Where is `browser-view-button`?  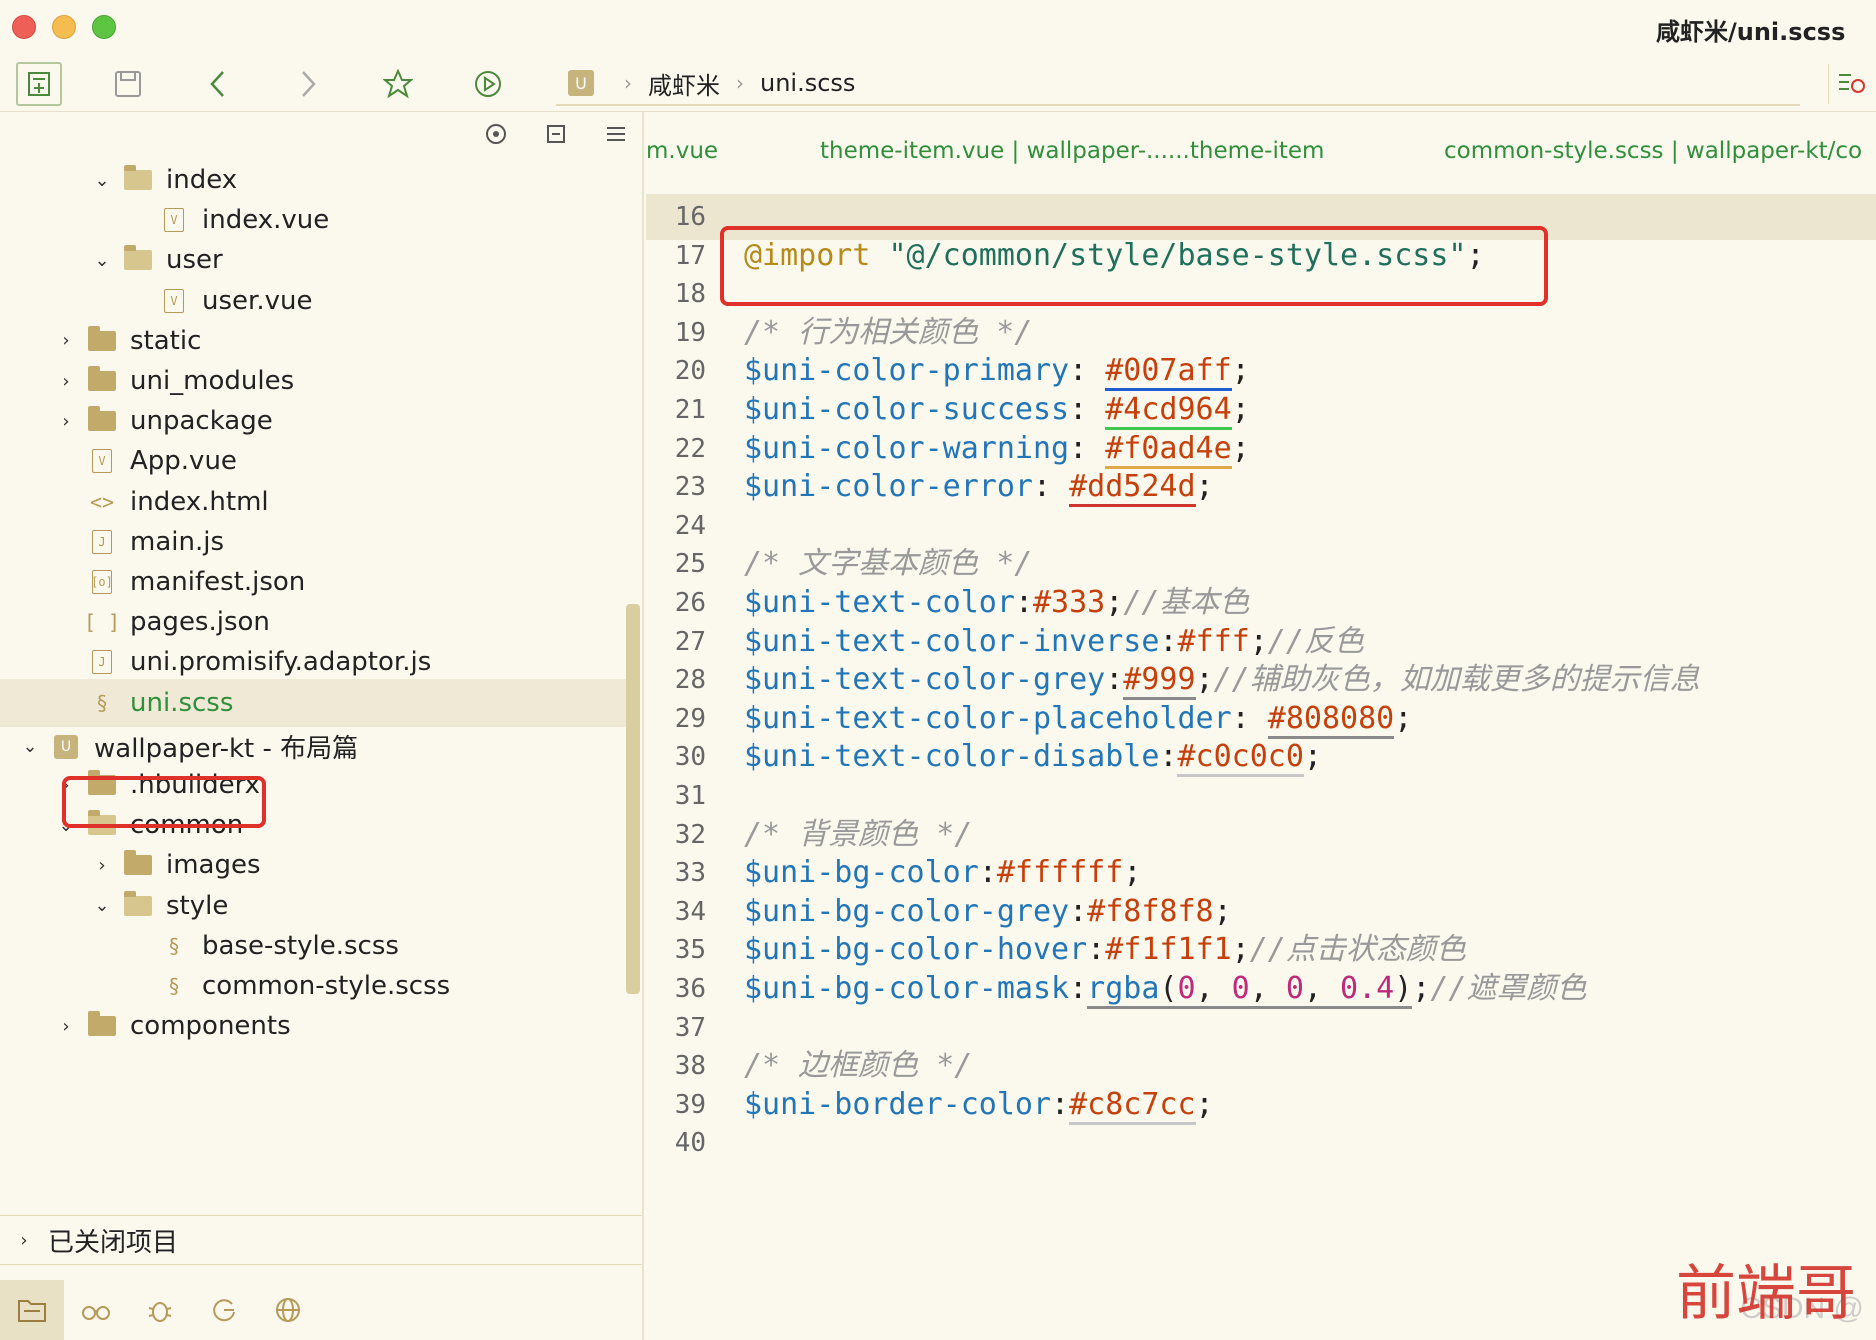
browser-view-button is located at coordinates (288, 1310).